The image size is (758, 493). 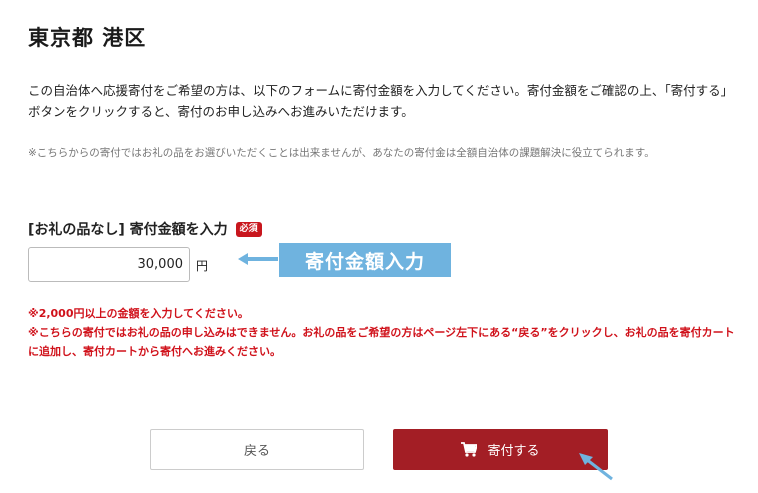 I want to click on required-badge: 必須, so click(x=248, y=229).